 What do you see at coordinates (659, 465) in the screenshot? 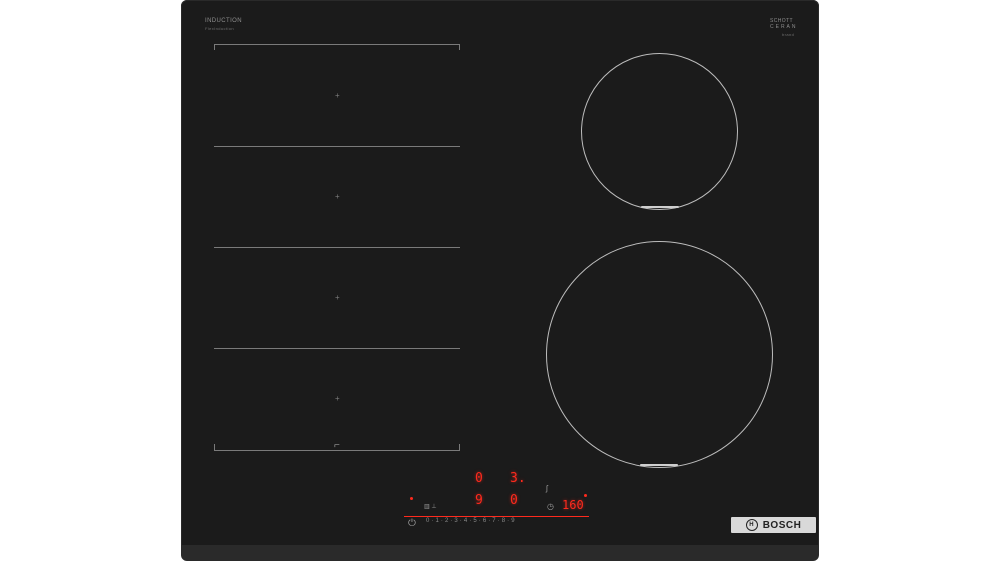
I see `large-round-zone-marker` at bounding box center [659, 465].